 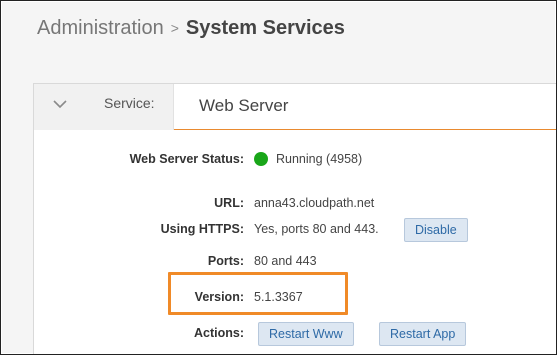 I want to click on restart-app-button: Restart App, so click(x=423, y=334).